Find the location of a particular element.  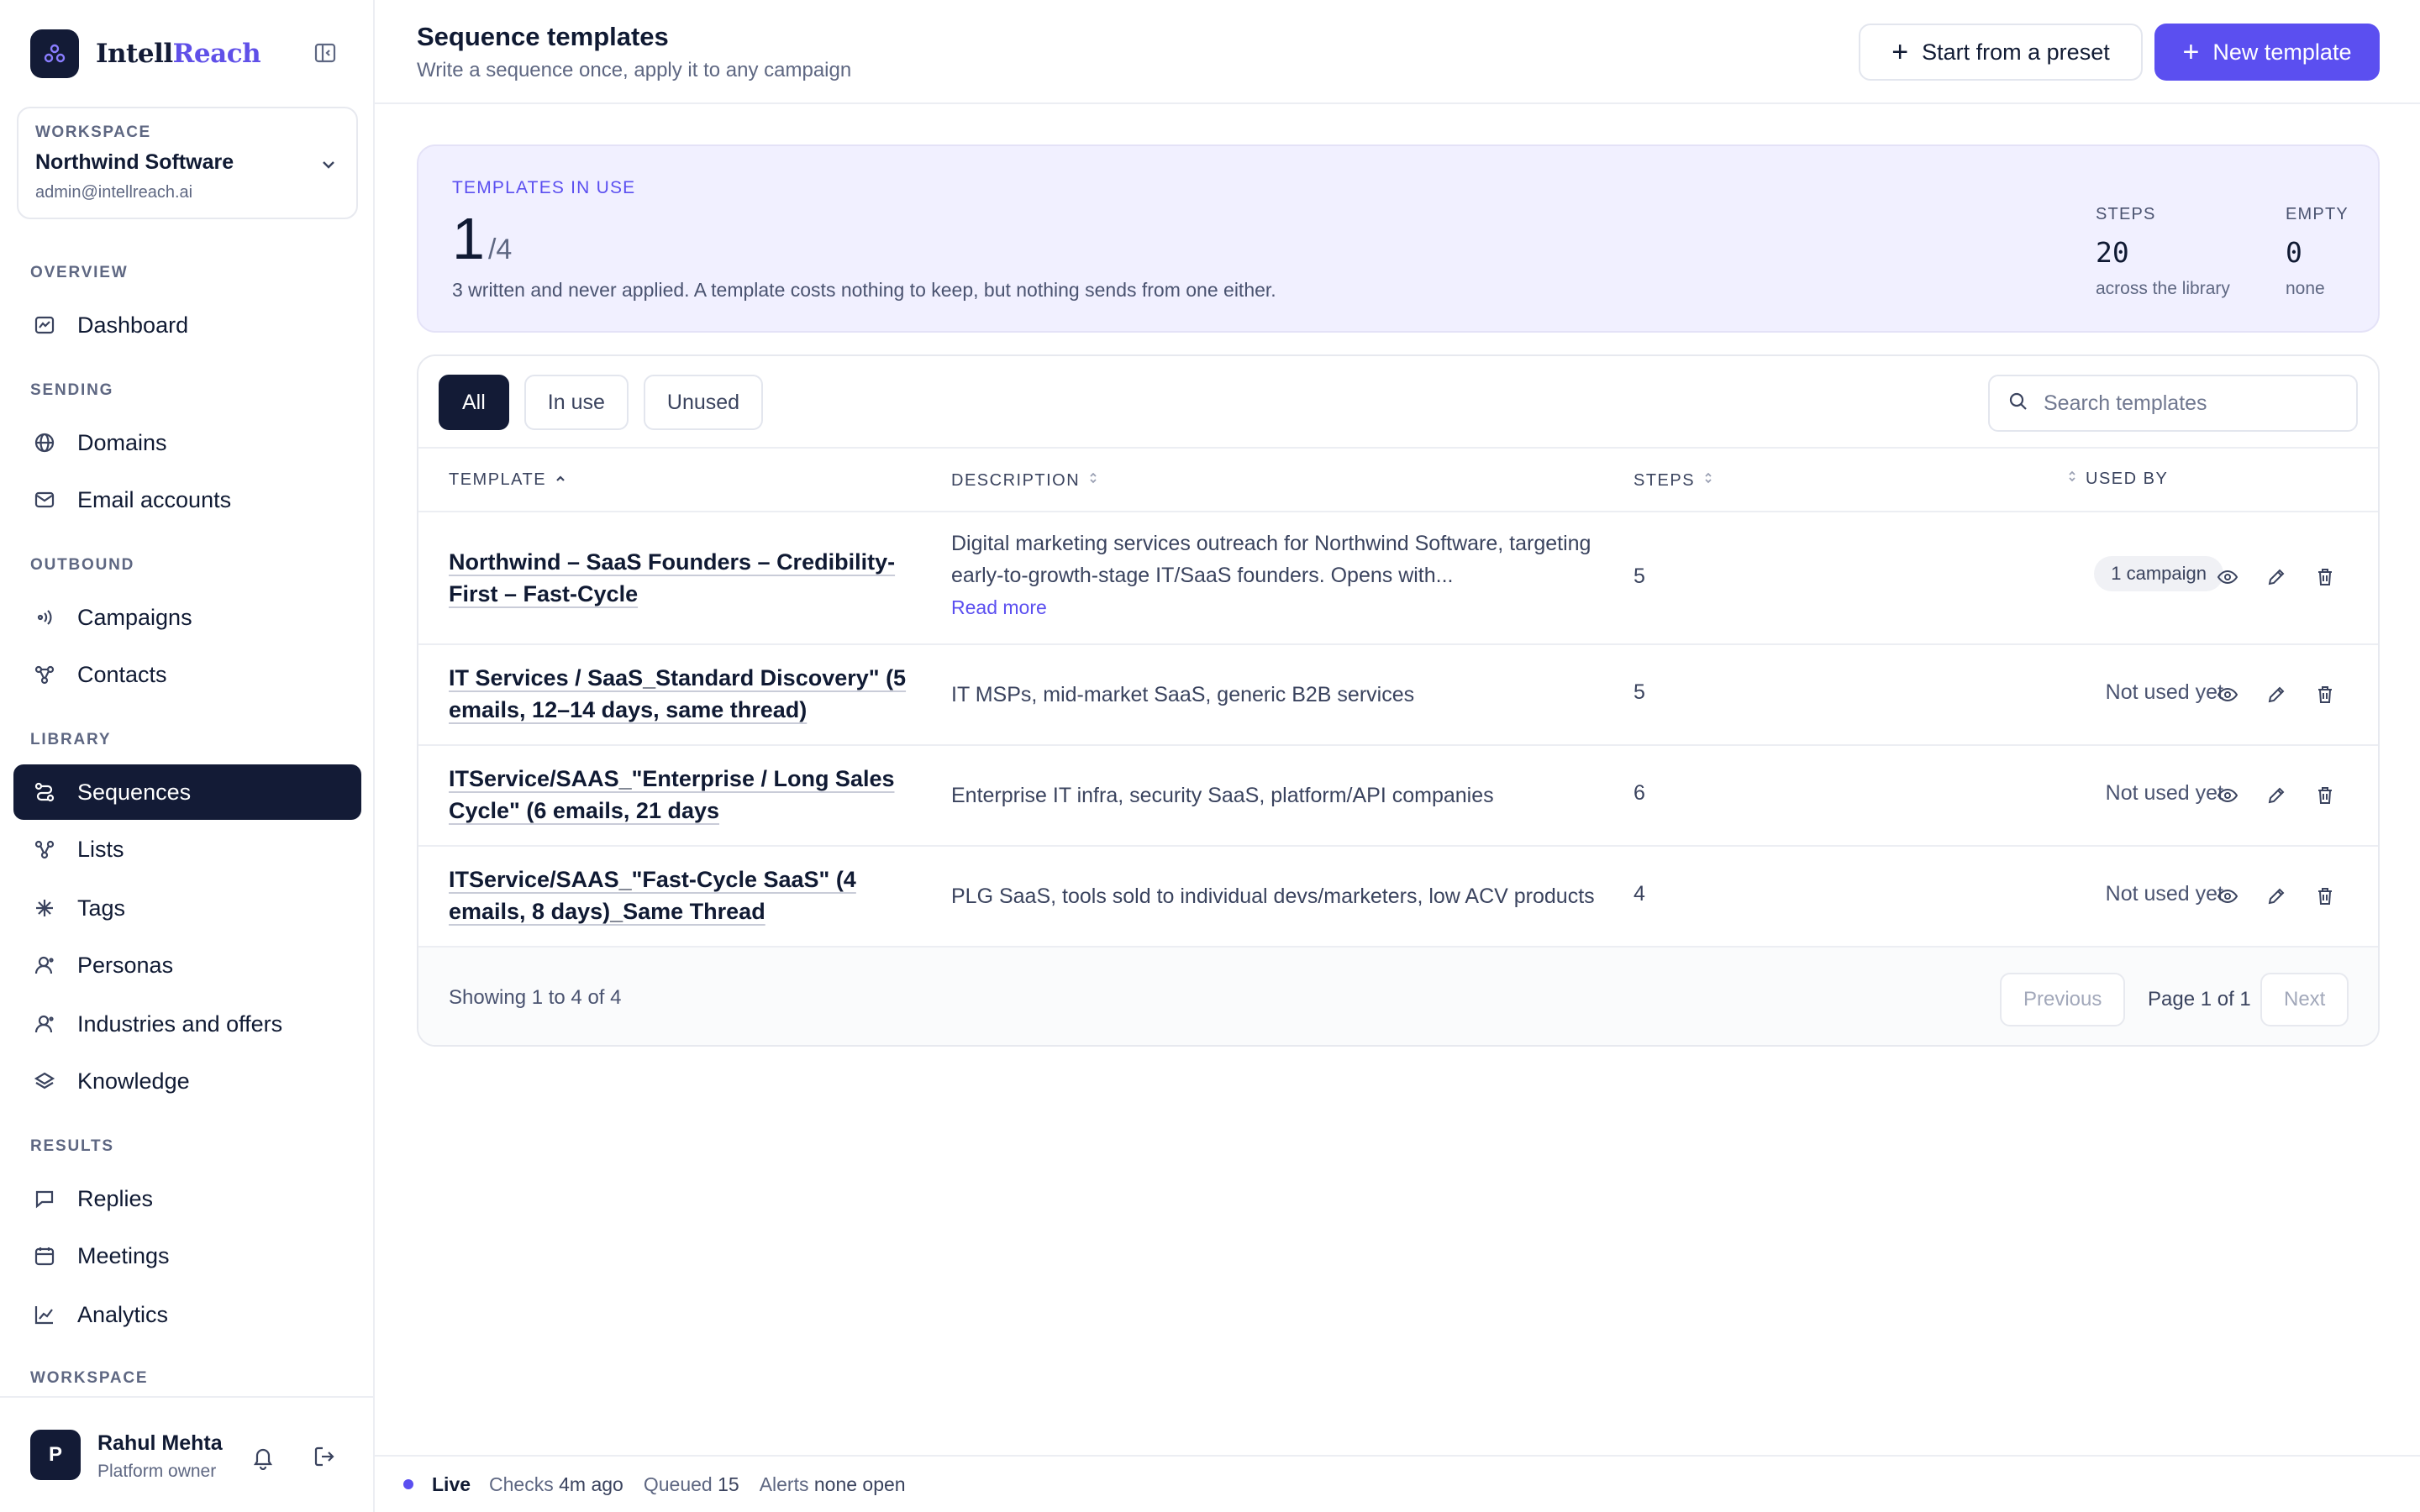

sidebar-item-label: Tags is located at coordinates (101, 908).